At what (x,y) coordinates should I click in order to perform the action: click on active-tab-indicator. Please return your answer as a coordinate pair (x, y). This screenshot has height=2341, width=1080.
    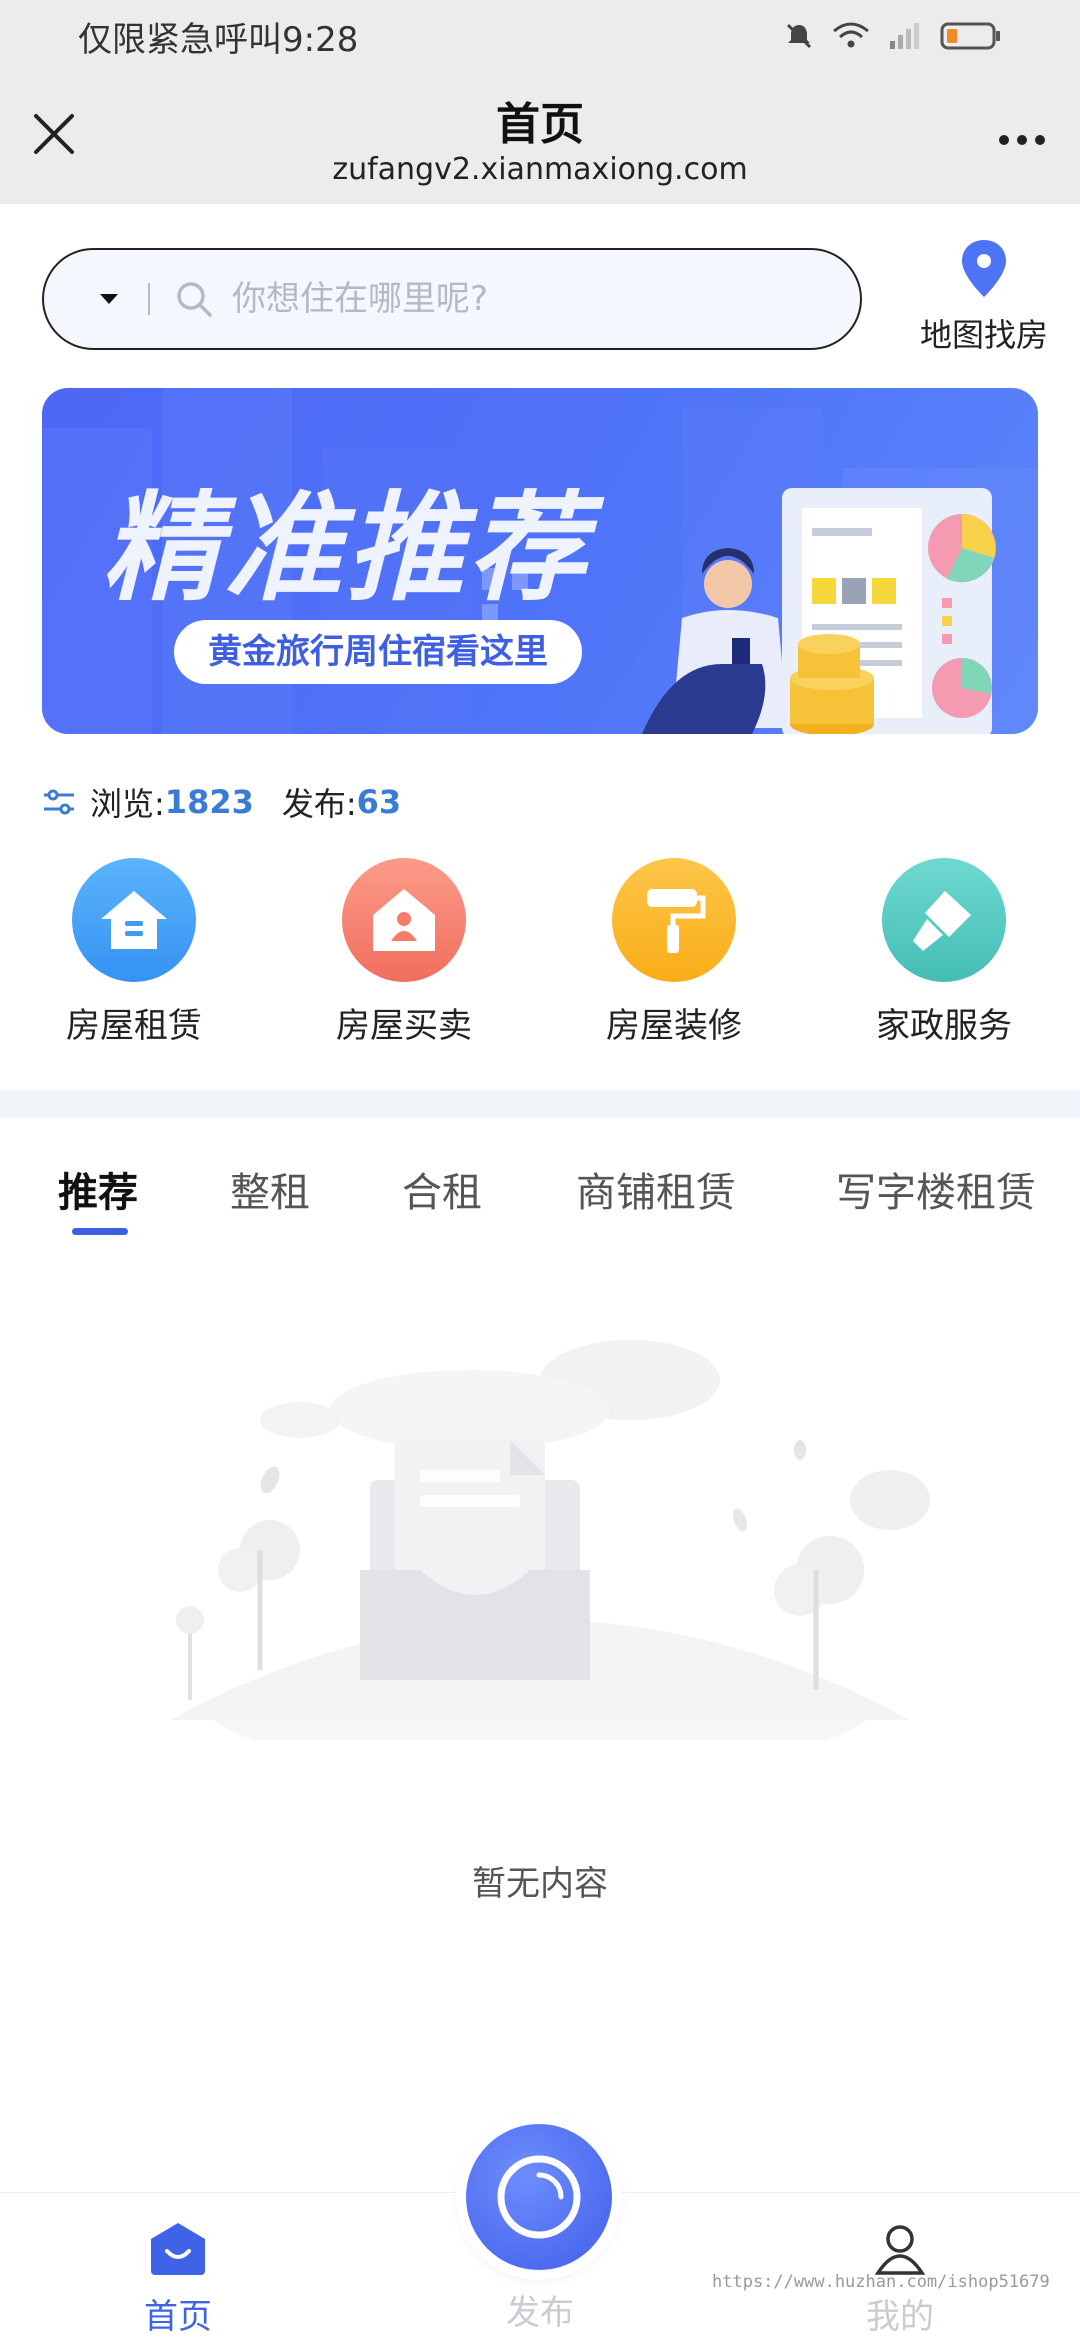
    Looking at the image, I should click on (100, 1231).